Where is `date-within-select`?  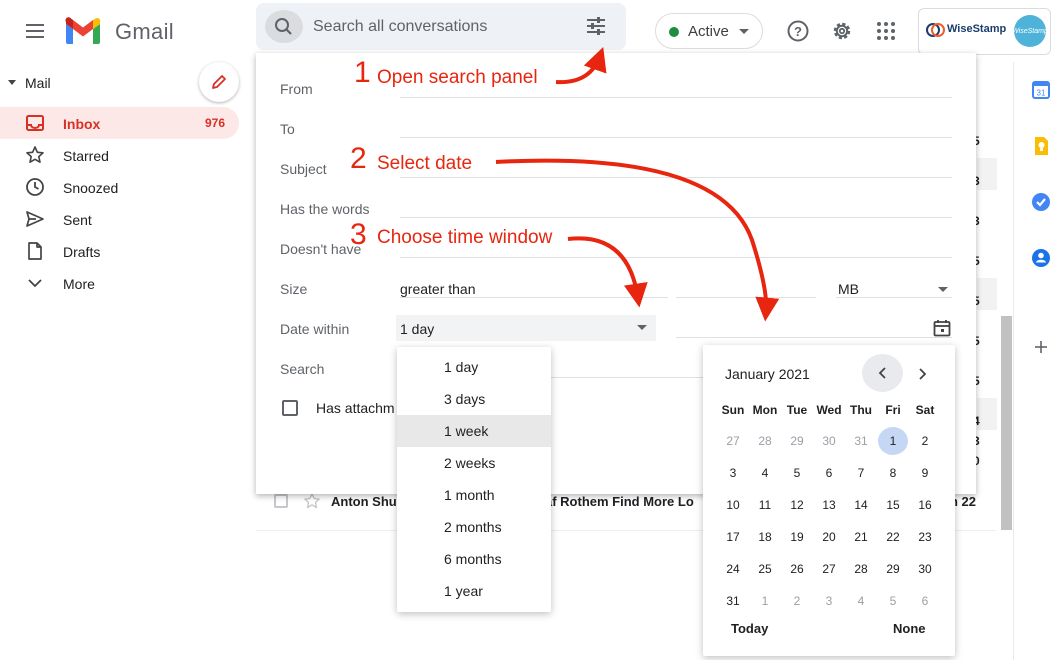 date-within-select is located at coordinates (526, 328).